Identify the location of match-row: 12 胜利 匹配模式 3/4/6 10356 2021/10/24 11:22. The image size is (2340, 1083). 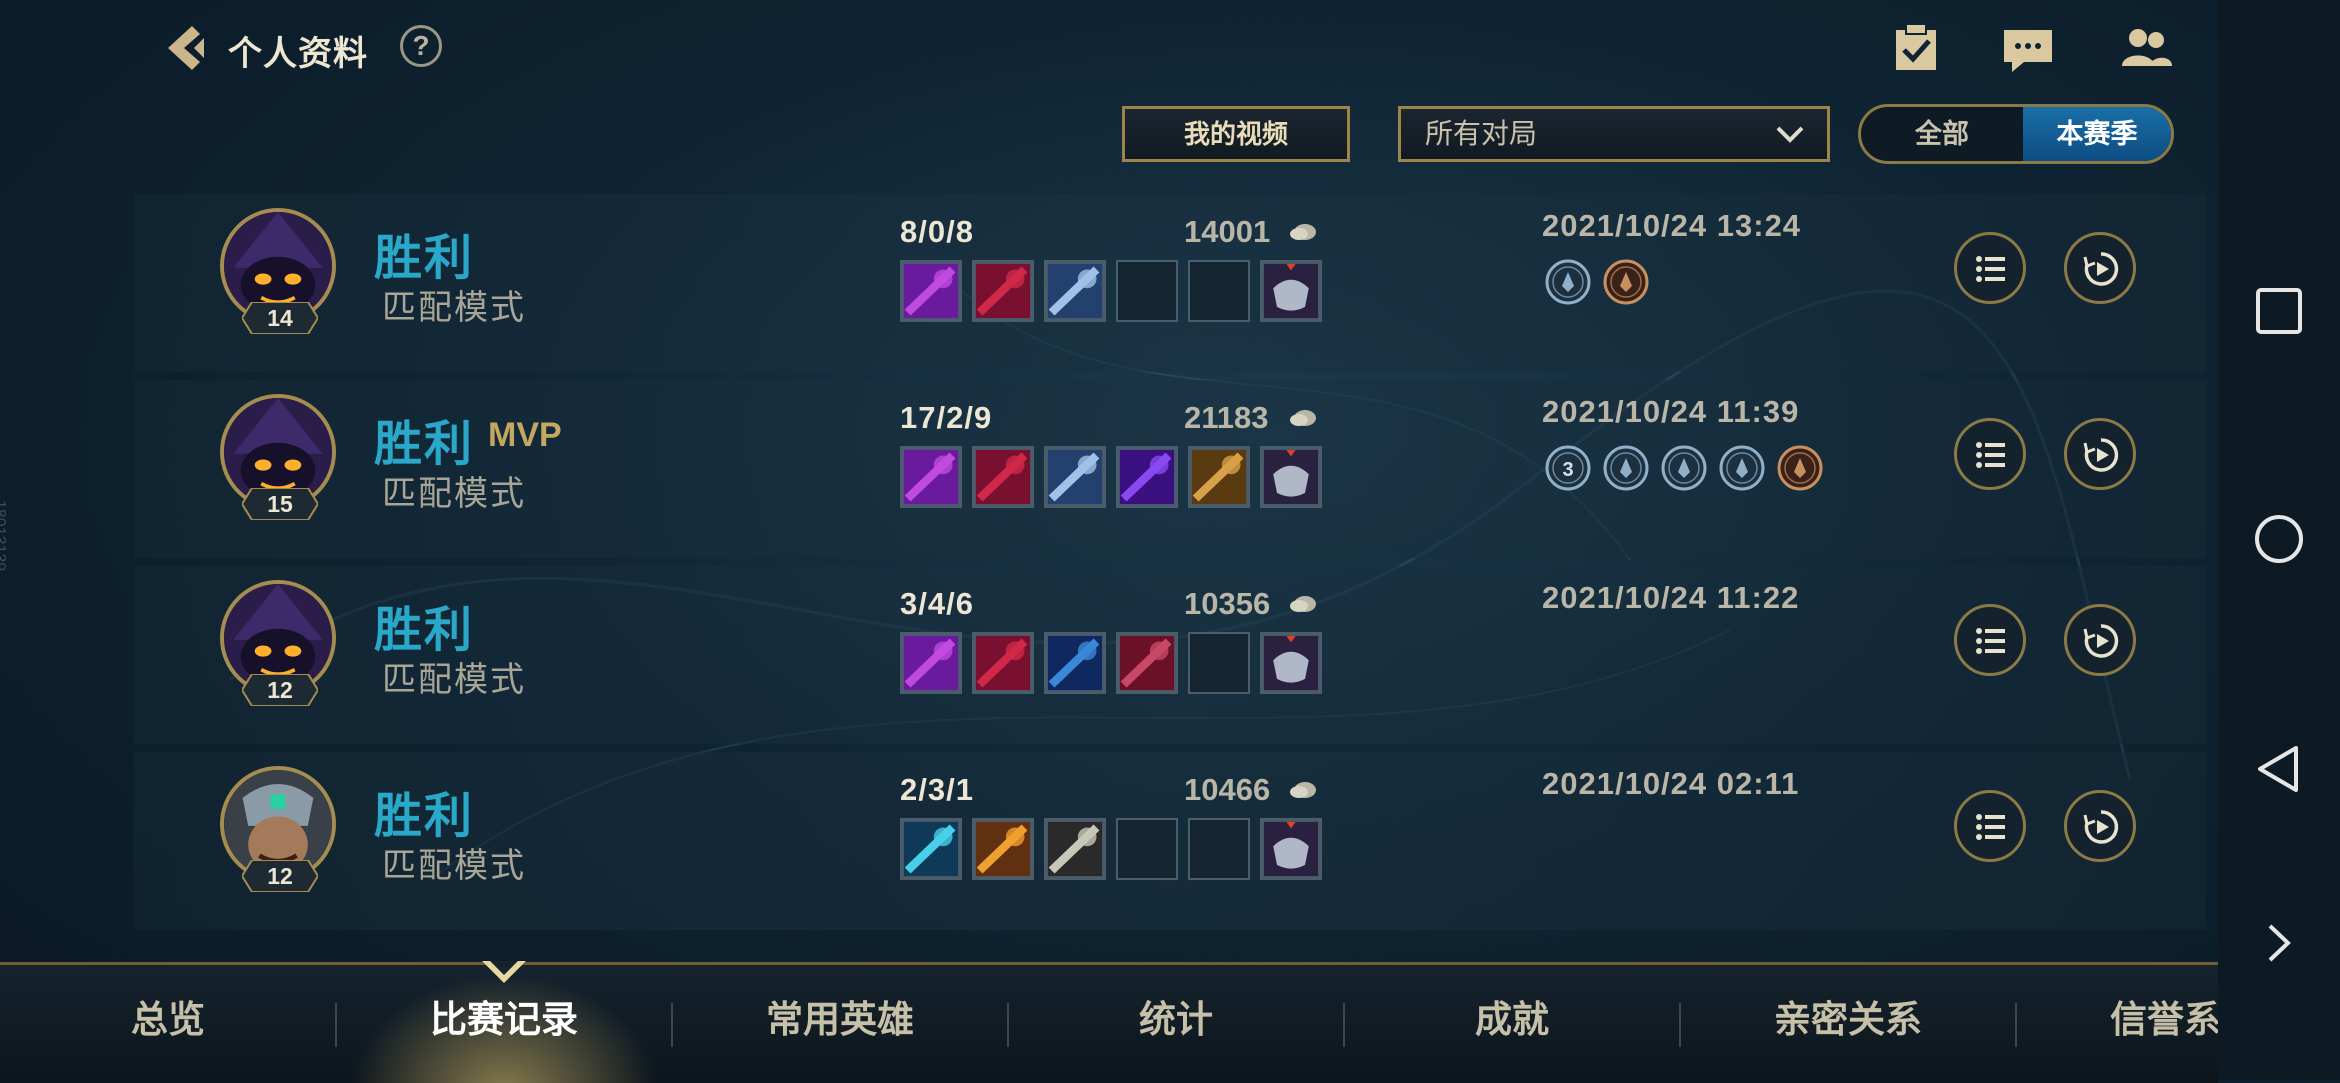
(1170, 655).